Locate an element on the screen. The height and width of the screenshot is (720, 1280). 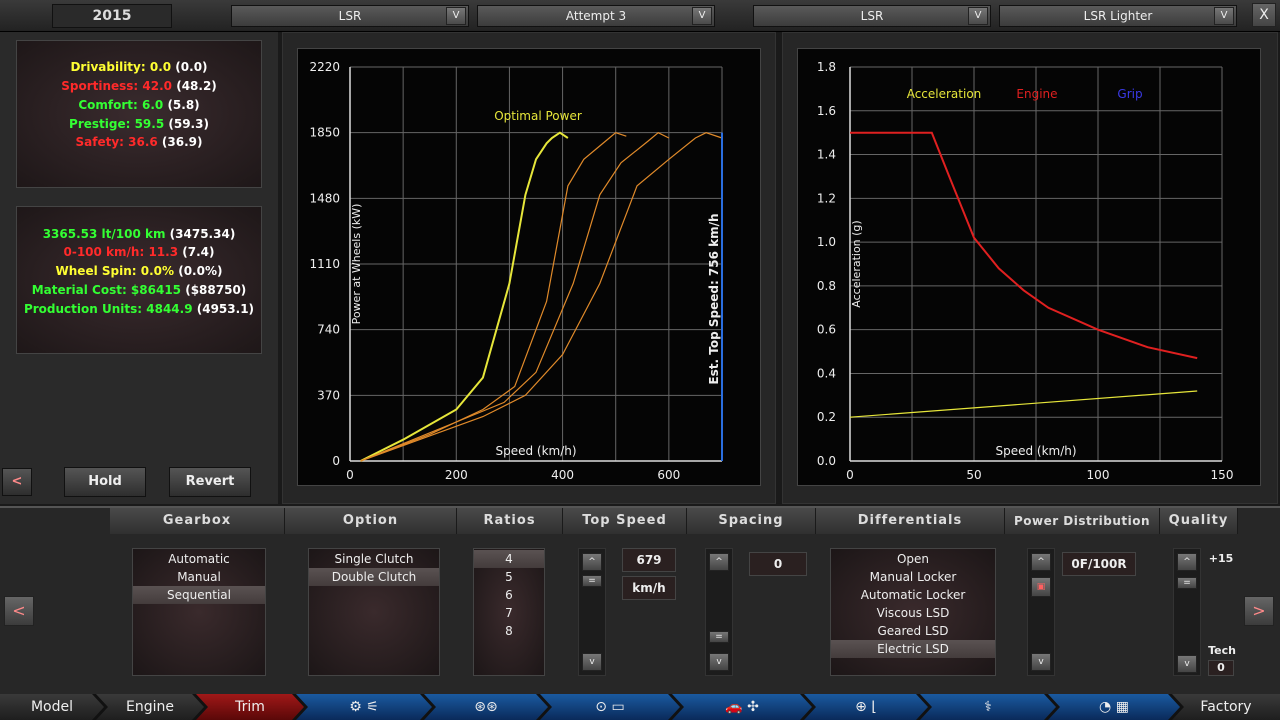
tab-model: Model is located at coordinates (52, 707).